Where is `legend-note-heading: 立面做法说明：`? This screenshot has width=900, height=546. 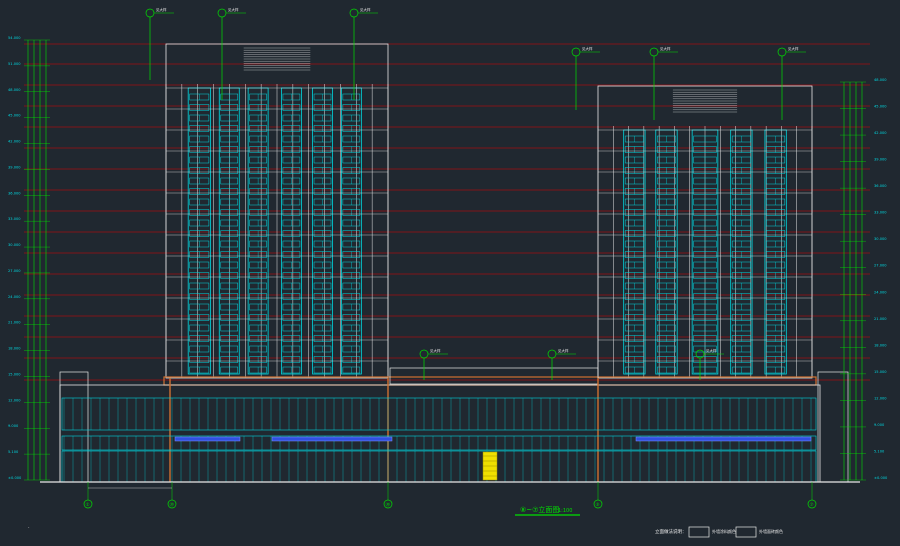 legend-note-heading: 立面做法说明： is located at coordinates (671, 531).